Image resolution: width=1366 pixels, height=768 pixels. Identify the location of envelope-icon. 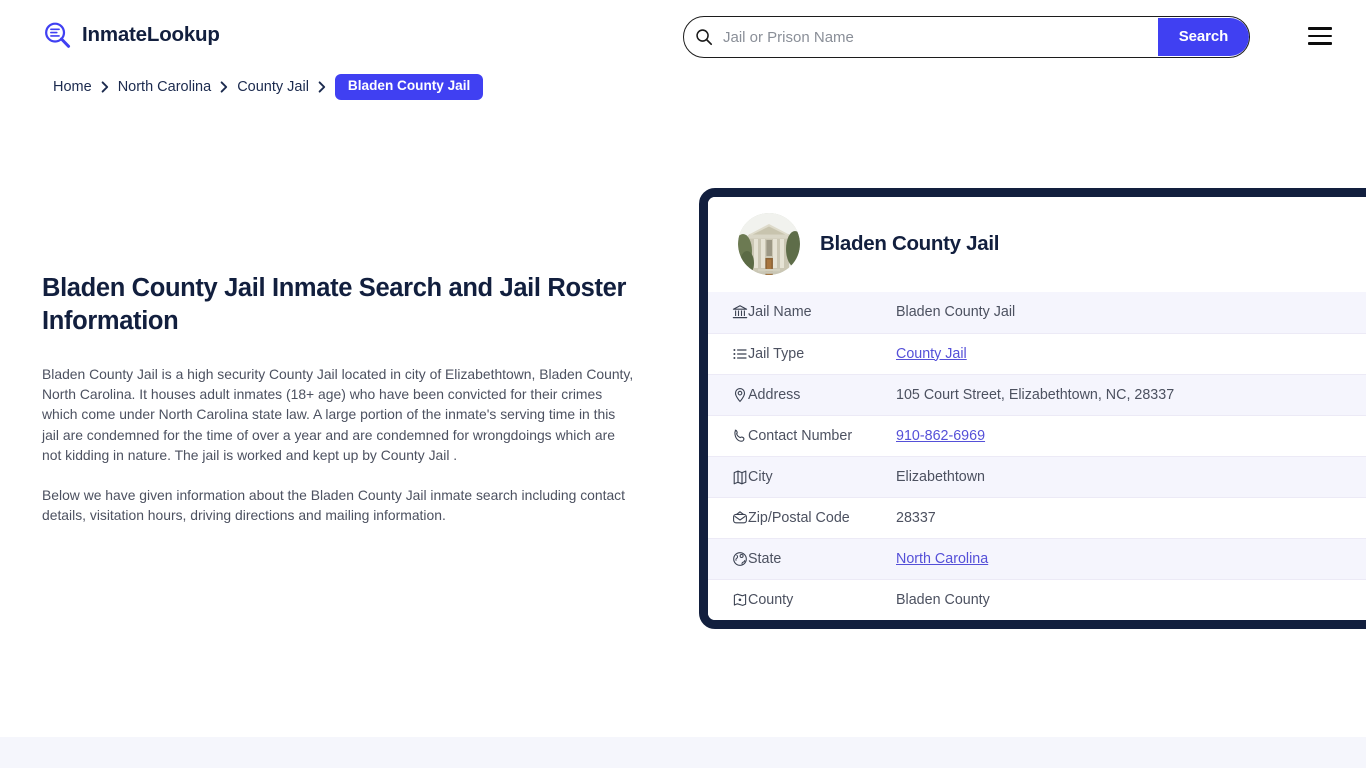
(728, 517).